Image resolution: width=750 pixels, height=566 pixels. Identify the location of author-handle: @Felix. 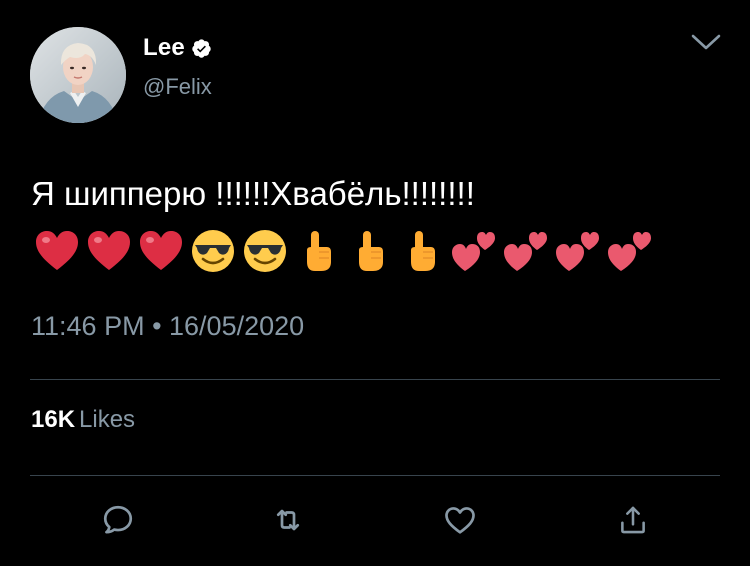
(177, 87).